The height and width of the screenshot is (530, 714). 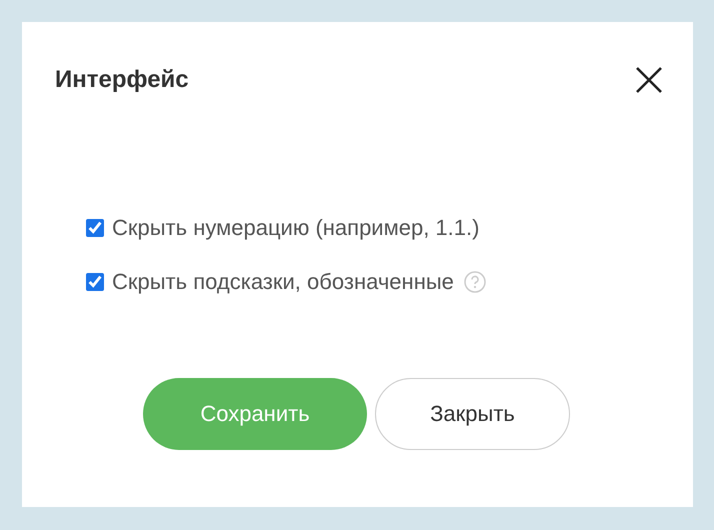 I want to click on dialog-title: Интерфейс, so click(x=122, y=80).